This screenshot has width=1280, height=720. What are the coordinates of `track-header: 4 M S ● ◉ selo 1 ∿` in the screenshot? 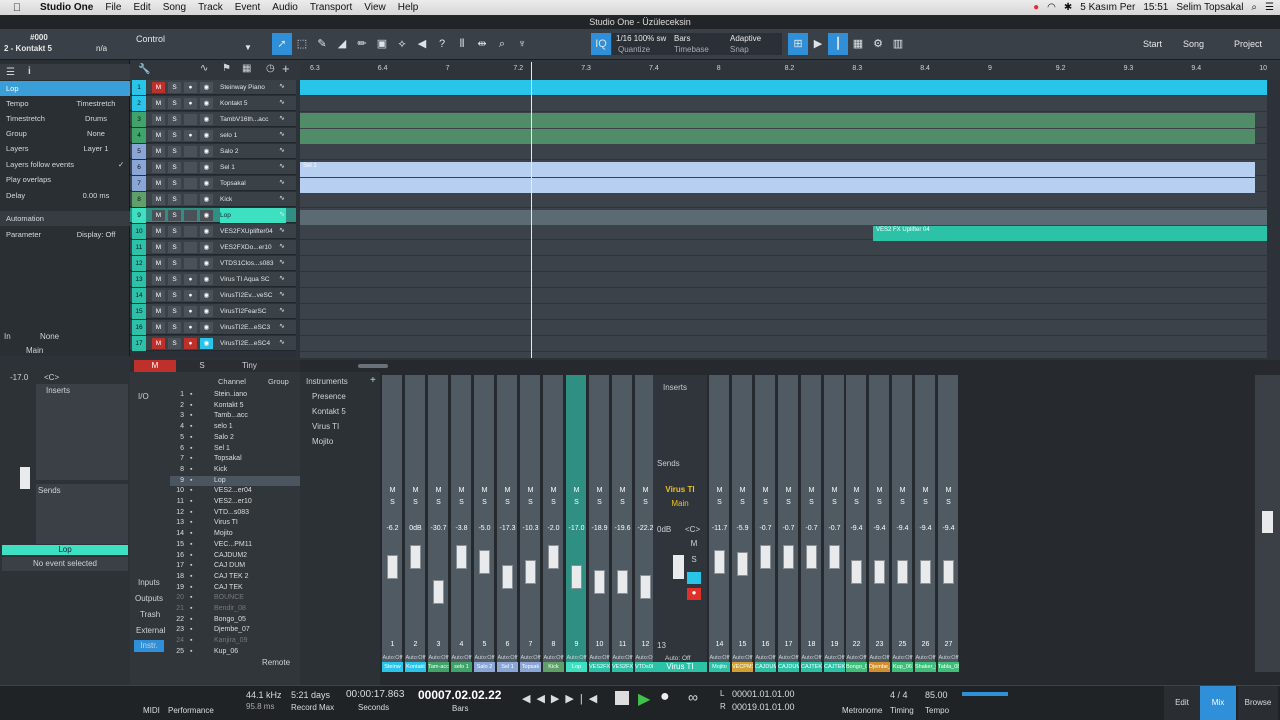 It's located at (213, 135).